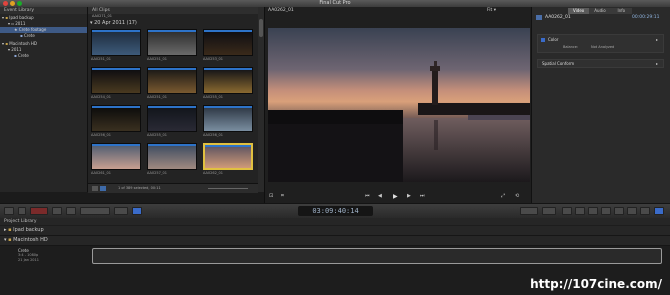  Describe the element at coordinates (606, 211) in the screenshot. I see `generators-icon` at that location.